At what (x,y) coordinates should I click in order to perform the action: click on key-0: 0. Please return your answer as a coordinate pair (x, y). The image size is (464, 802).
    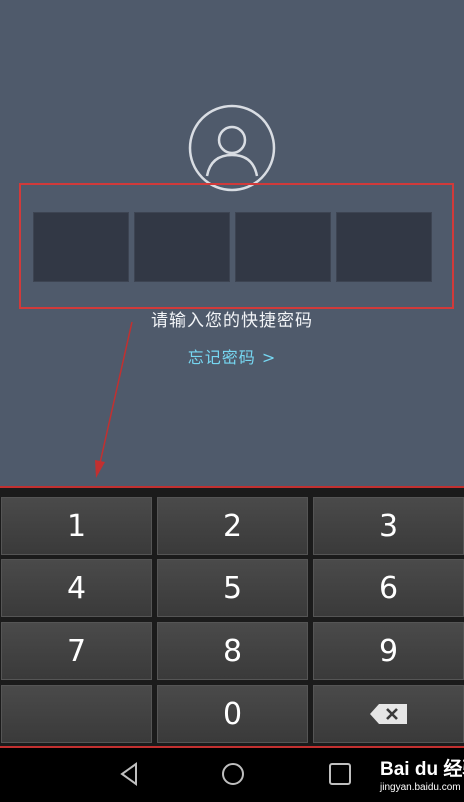
    Looking at the image, I should click on (232, 714).